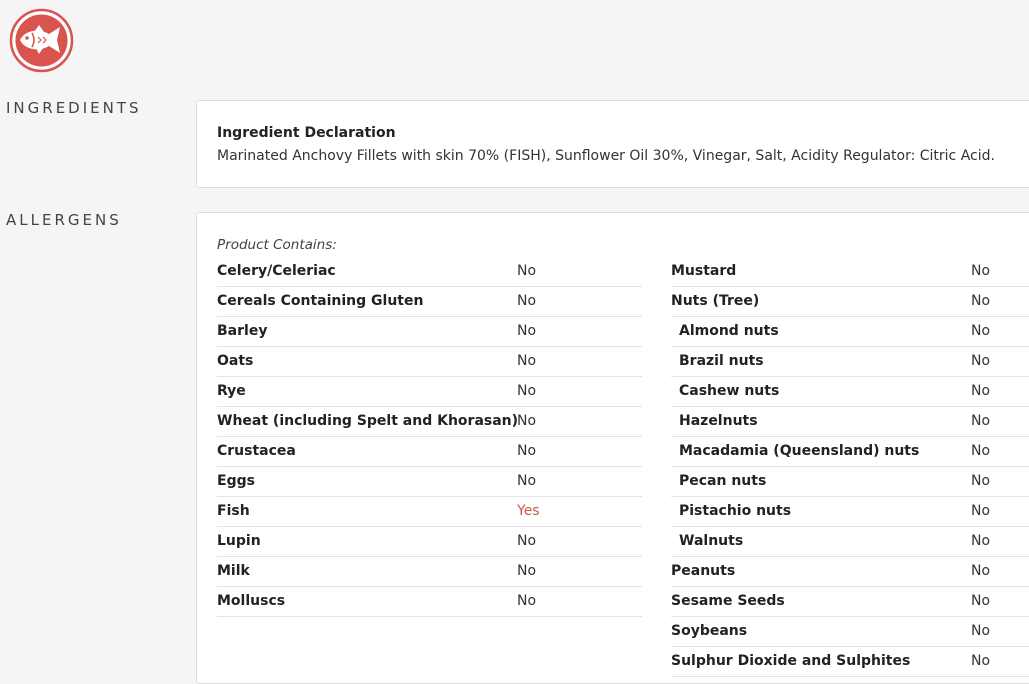  Describe the element at coordinates (729, 391) in the screenshot. I see `allergen-name: Cashew nuts` at that location.